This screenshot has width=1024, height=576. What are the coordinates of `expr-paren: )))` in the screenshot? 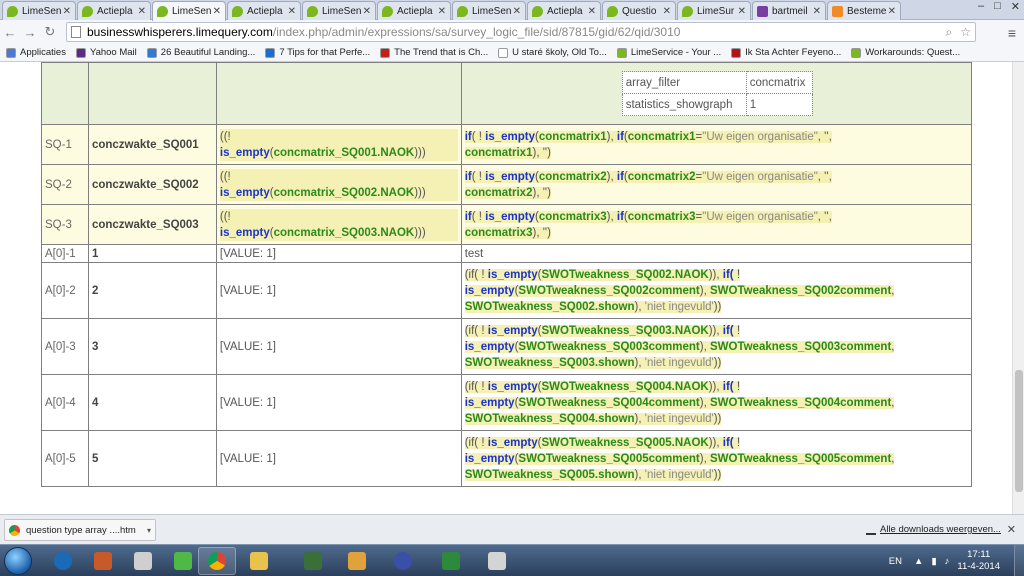 It's located at (420, 192).